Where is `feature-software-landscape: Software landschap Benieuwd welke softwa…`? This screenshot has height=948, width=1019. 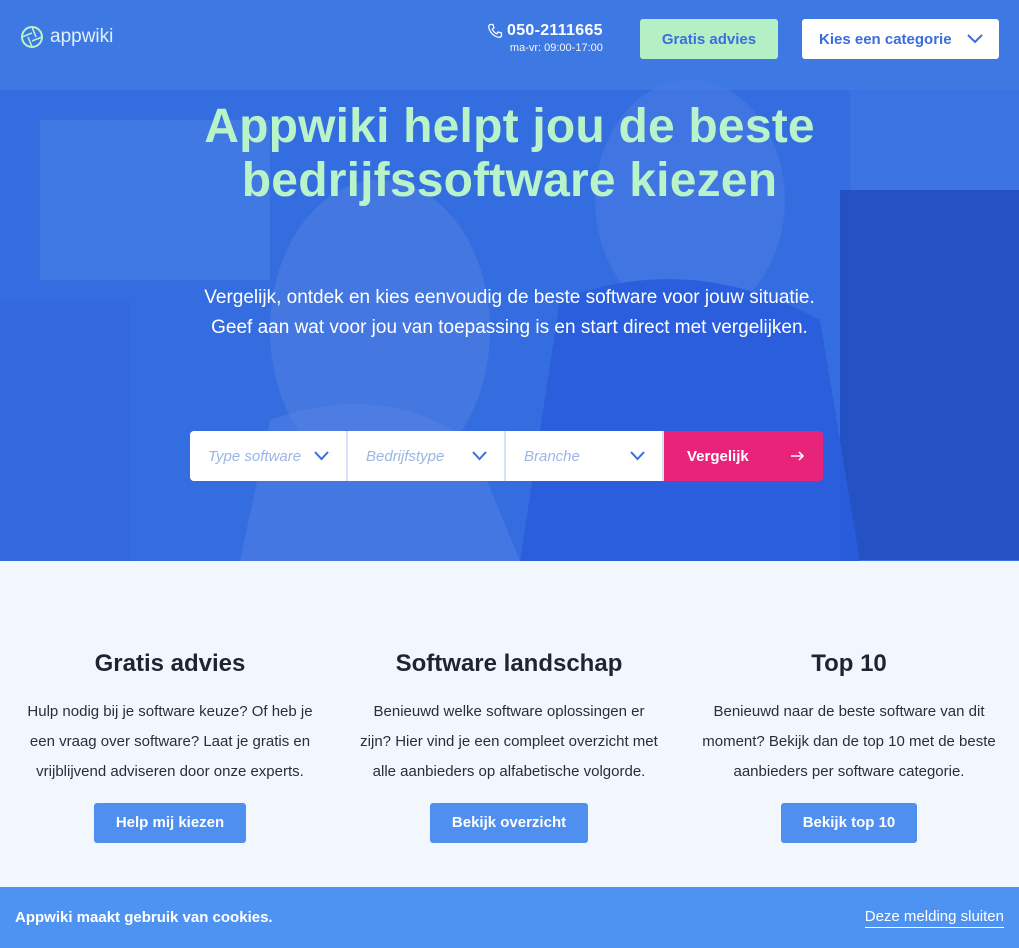 feature-software-landscape: Software landschap Benieuwd welke softwa… is located at coordinates (509, 746).